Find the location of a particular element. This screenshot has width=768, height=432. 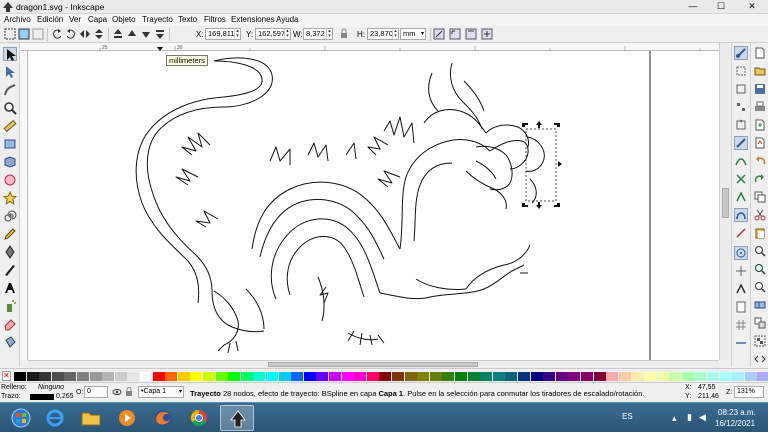

y-field: 162,597 ▴ ▾ is located at coordinates (273, 34).